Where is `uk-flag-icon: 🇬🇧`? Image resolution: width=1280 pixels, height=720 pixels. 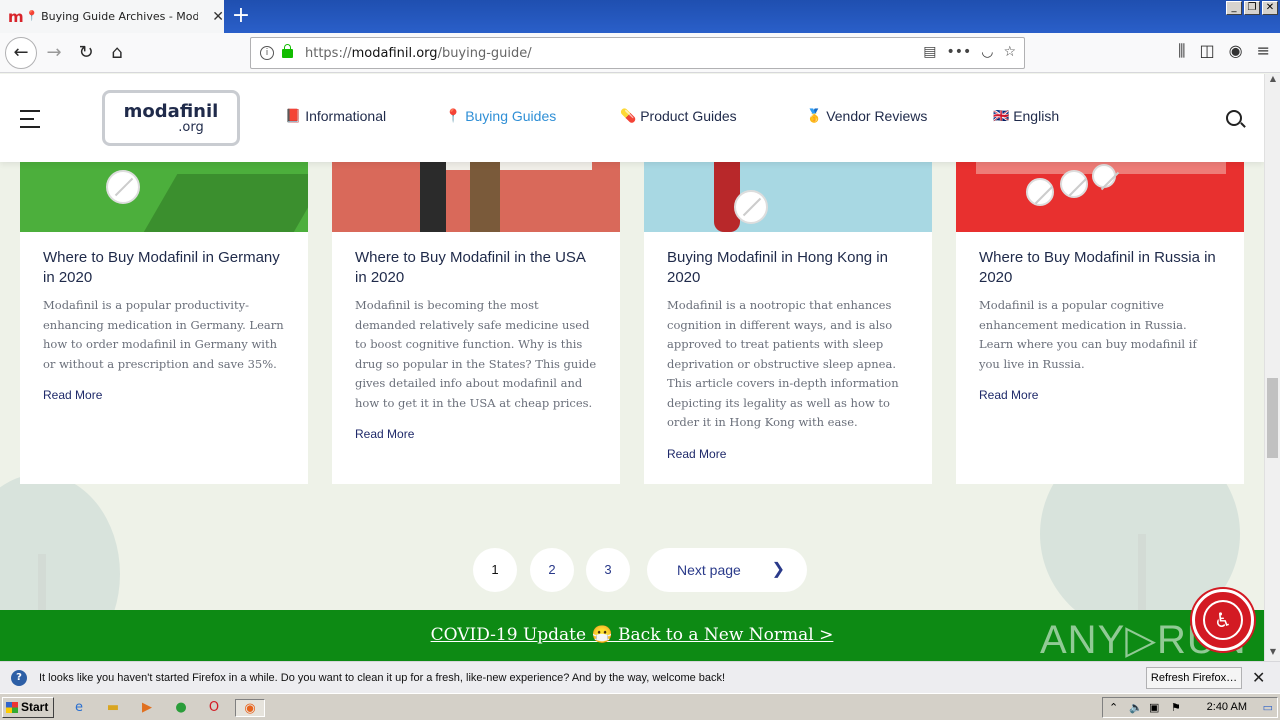 uk-flag-icon: 🇬🇧 is located at coordinates (1001, 115).